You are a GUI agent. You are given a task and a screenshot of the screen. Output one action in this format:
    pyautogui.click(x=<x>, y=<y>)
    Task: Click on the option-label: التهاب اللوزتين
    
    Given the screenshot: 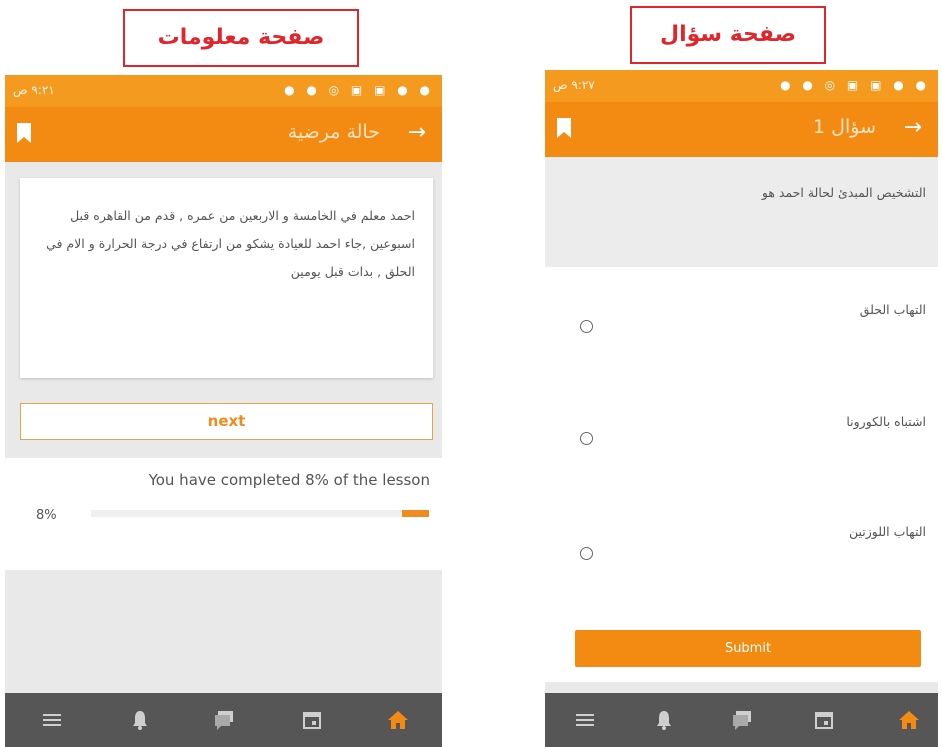 What is the action you would take?
    pyautogui.click(x=887, y=531)
    